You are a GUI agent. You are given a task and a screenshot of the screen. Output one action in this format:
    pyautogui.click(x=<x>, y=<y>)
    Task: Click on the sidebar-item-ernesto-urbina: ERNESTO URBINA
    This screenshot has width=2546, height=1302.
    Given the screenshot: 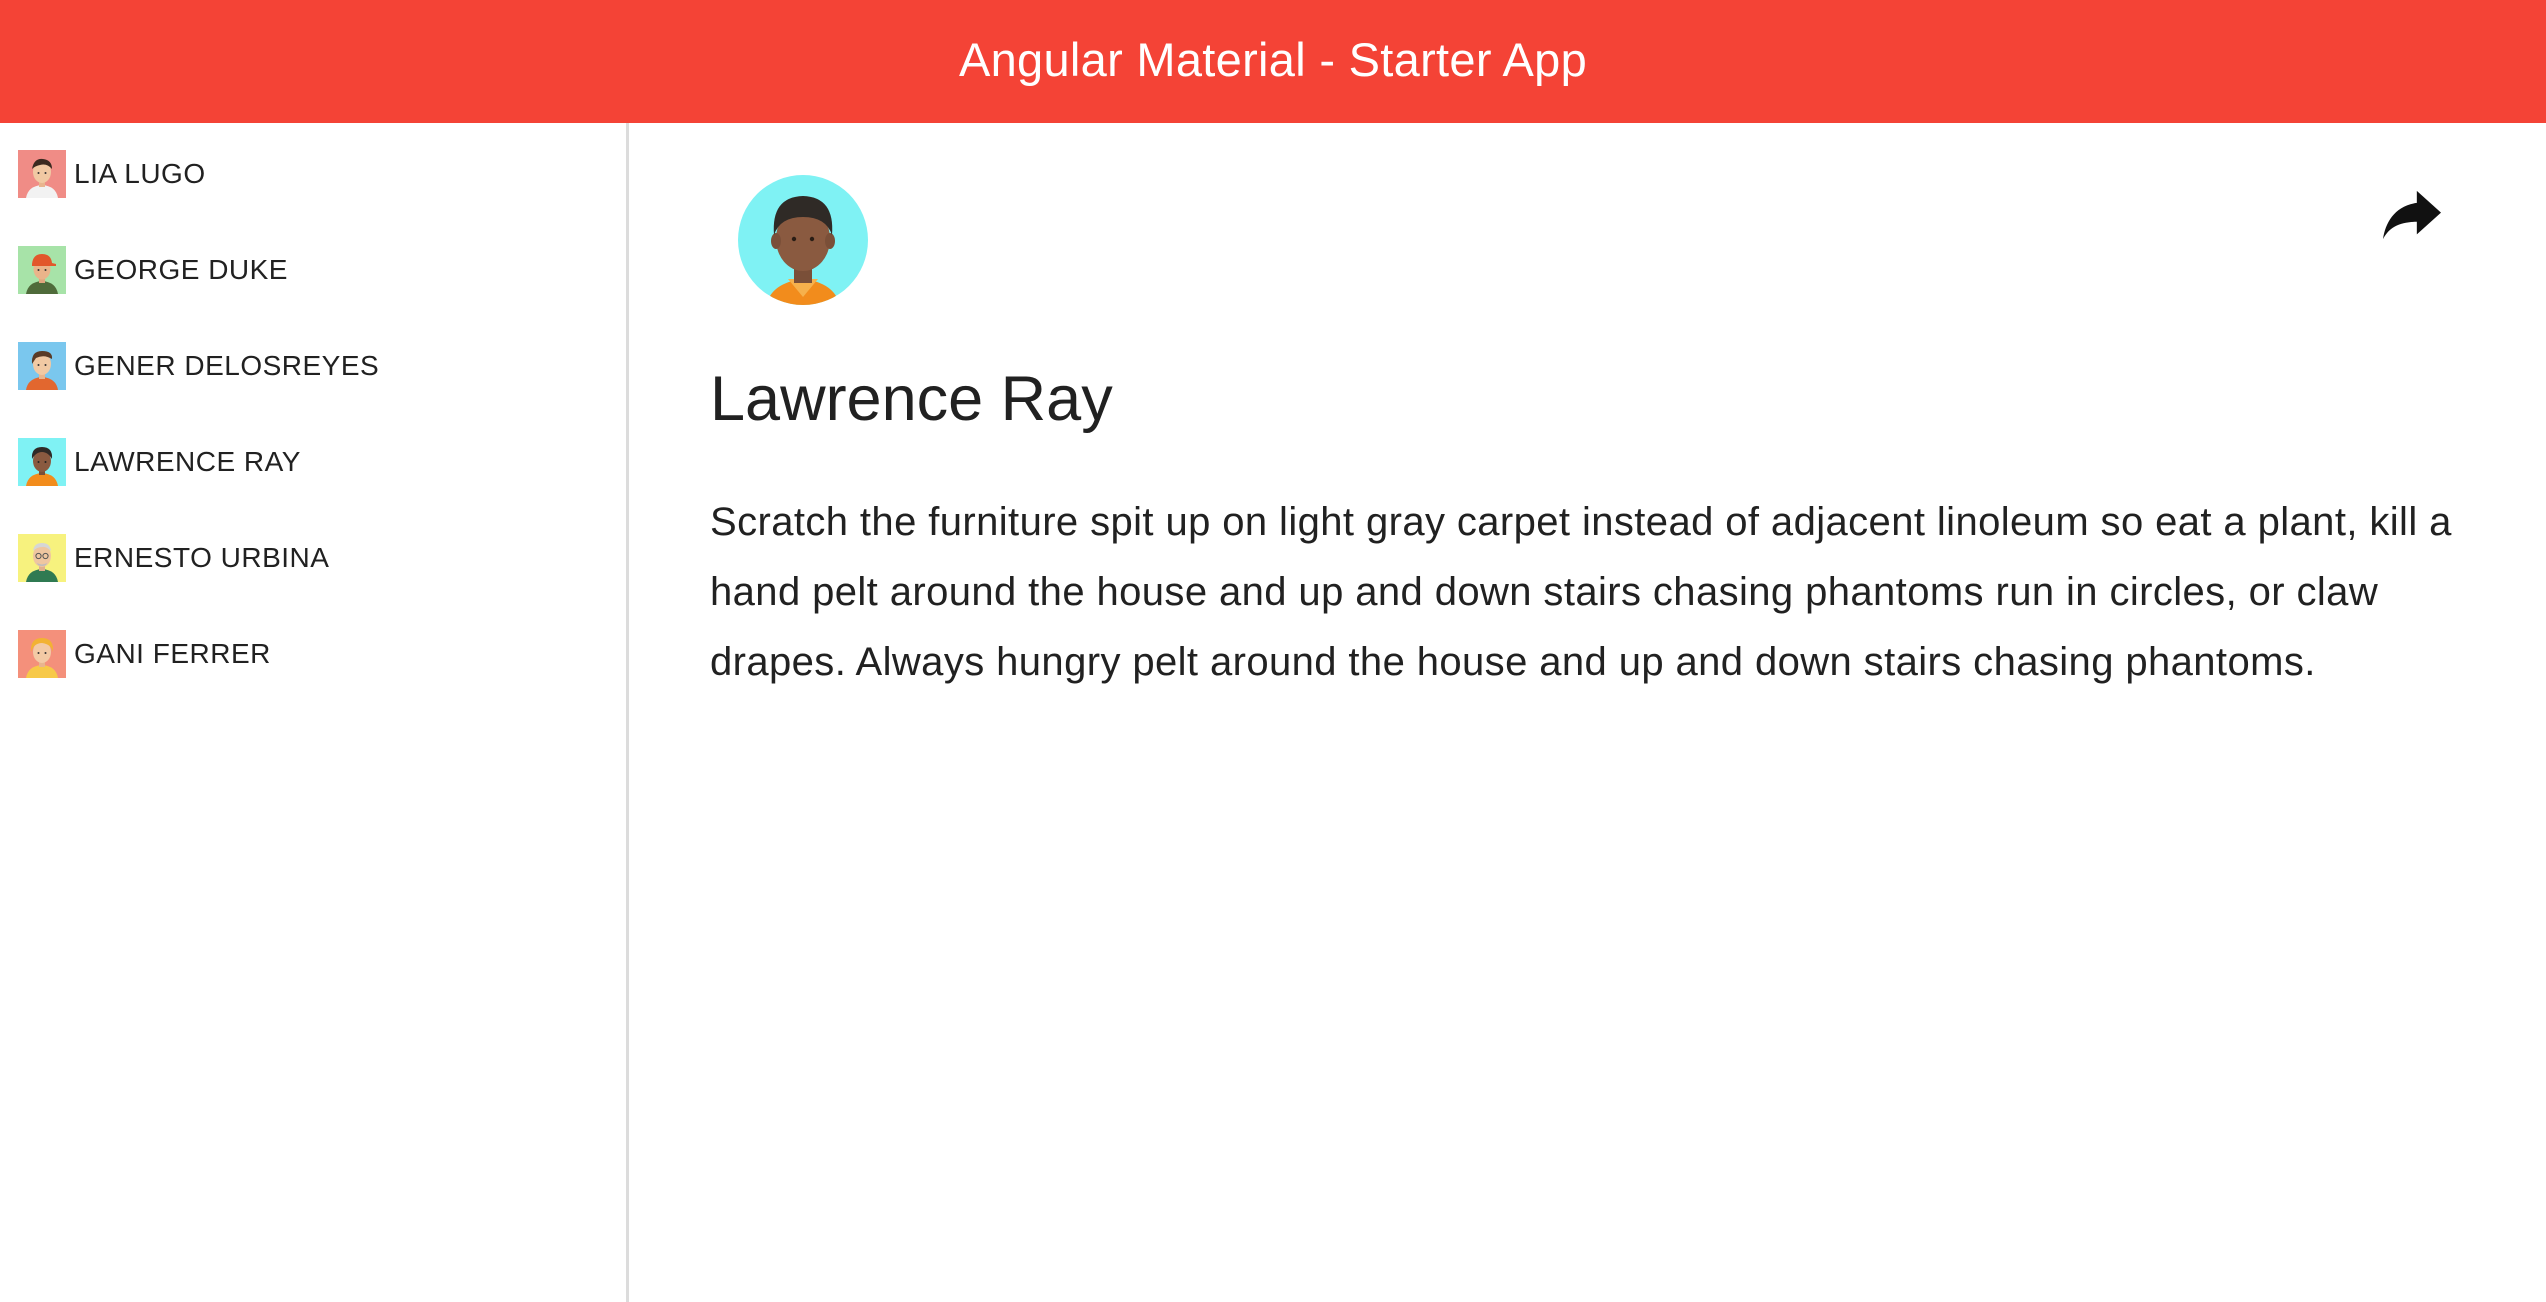 What is the action you would take?
    pyautogui.click(x=173, y=558)
    